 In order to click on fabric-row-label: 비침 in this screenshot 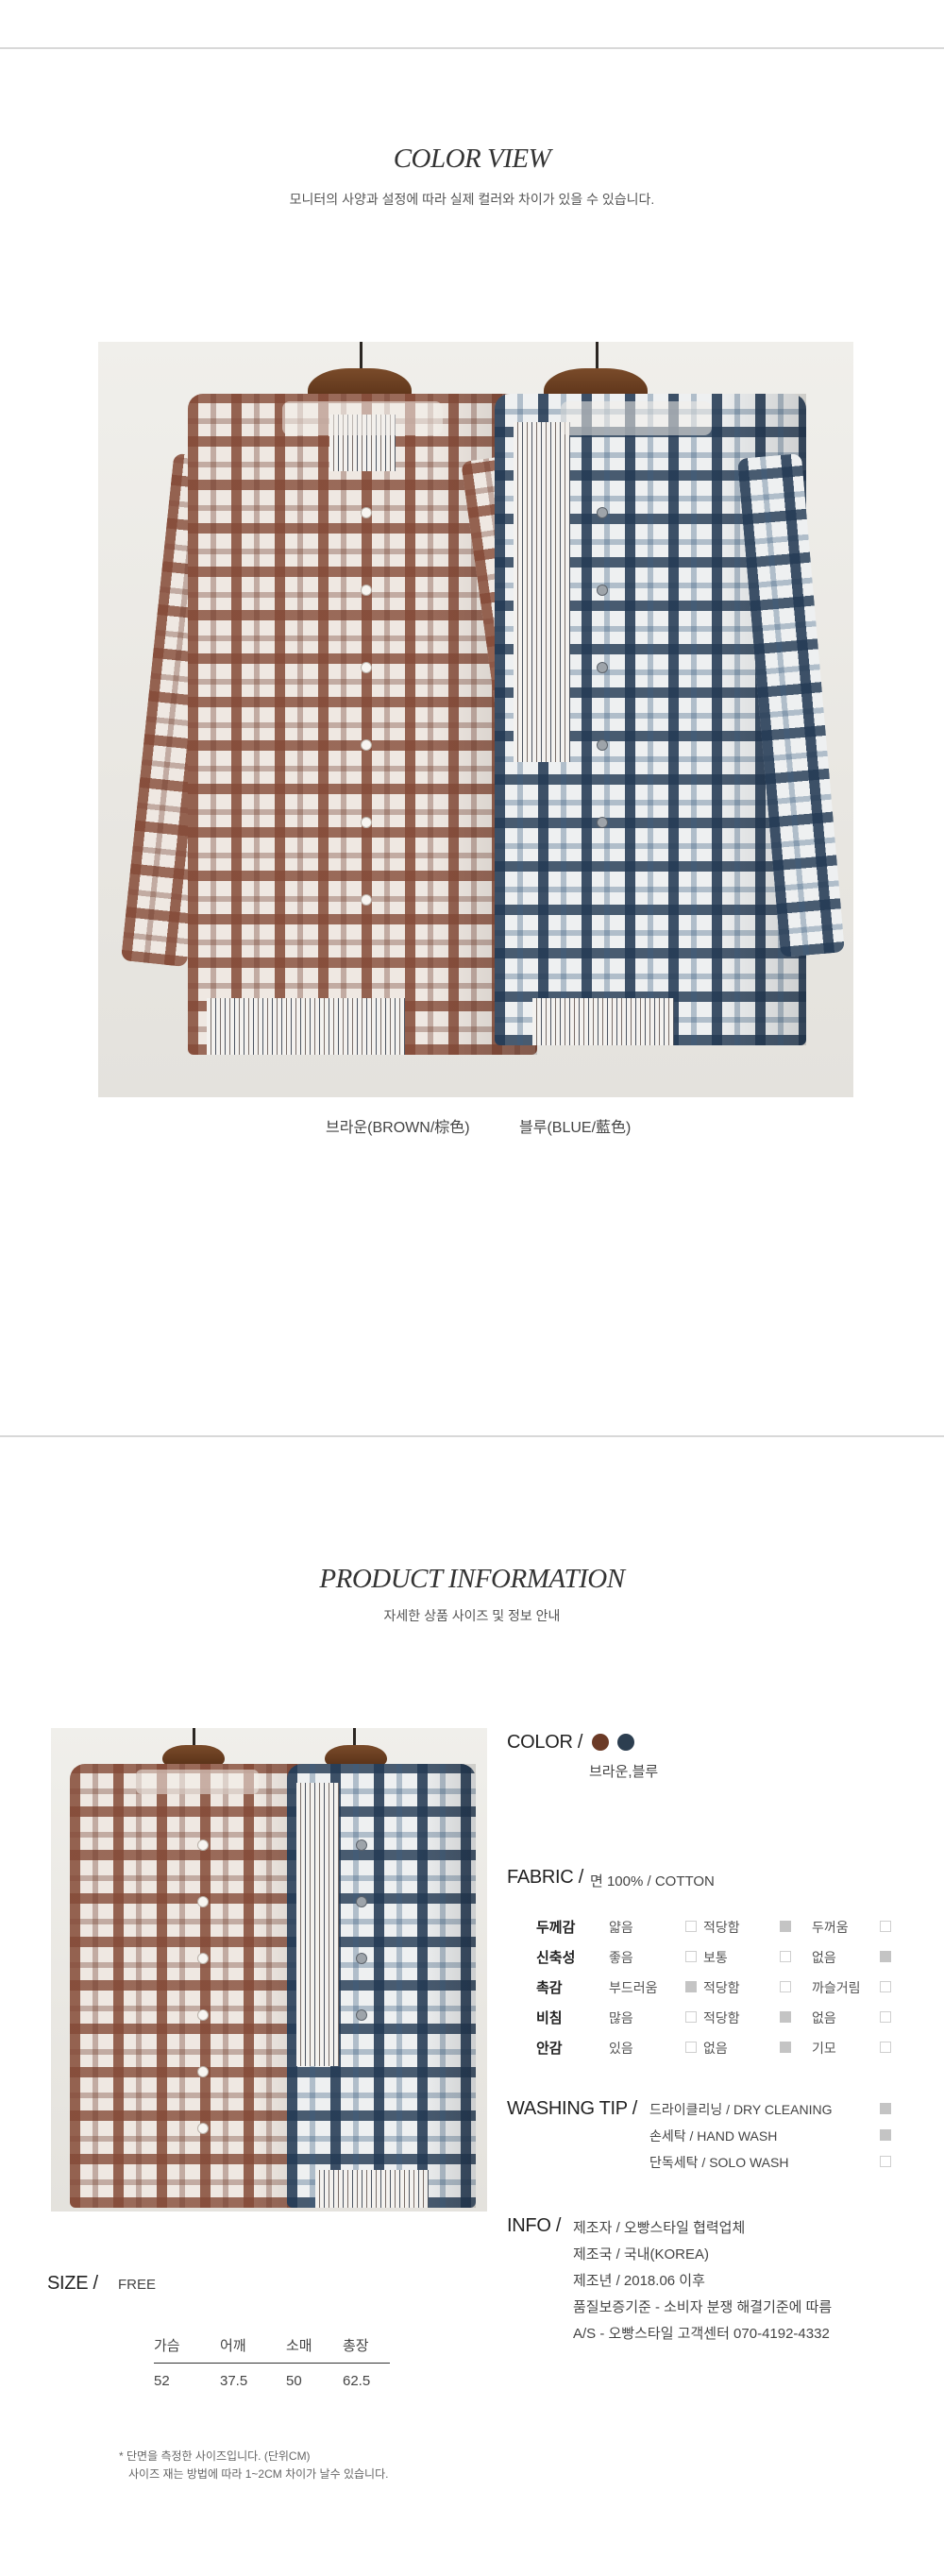, I will do `click(549, 2018)`.